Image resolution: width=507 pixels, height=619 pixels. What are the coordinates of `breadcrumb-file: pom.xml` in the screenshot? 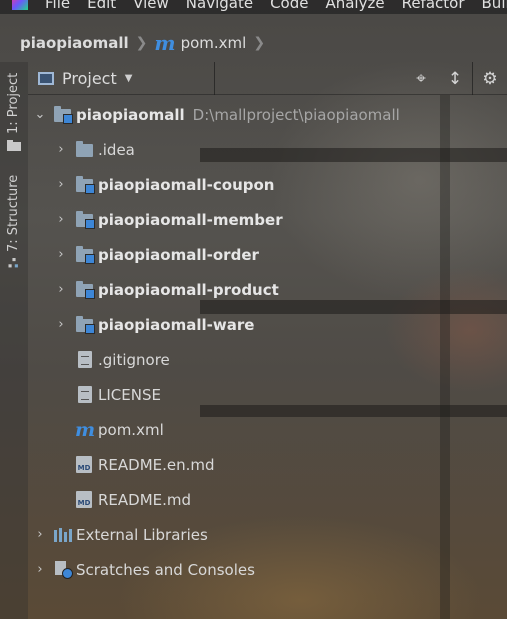 It's located at (214, 43).